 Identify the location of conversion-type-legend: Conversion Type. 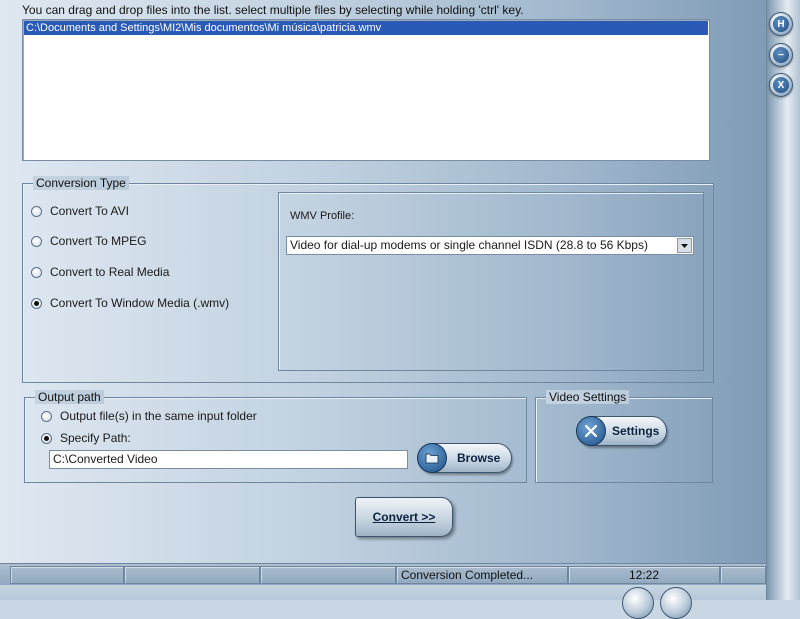
(81, 183).